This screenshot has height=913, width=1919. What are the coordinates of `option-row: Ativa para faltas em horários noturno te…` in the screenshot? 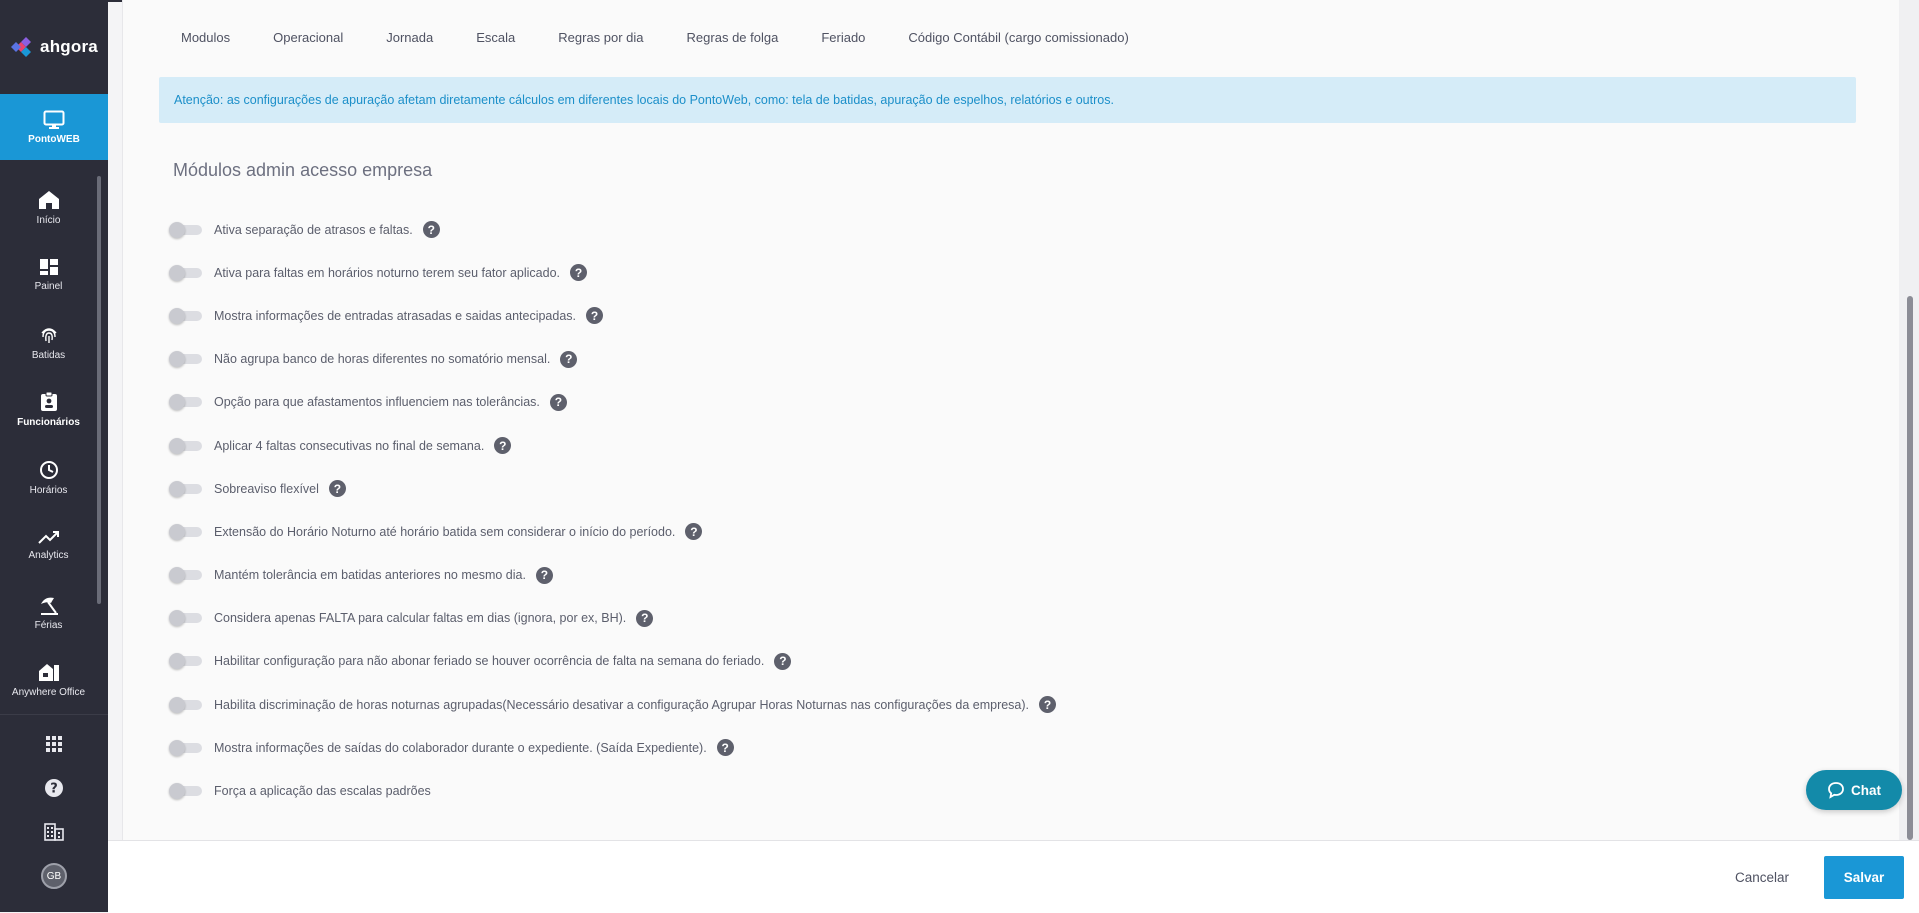 It's located at (612, 272).